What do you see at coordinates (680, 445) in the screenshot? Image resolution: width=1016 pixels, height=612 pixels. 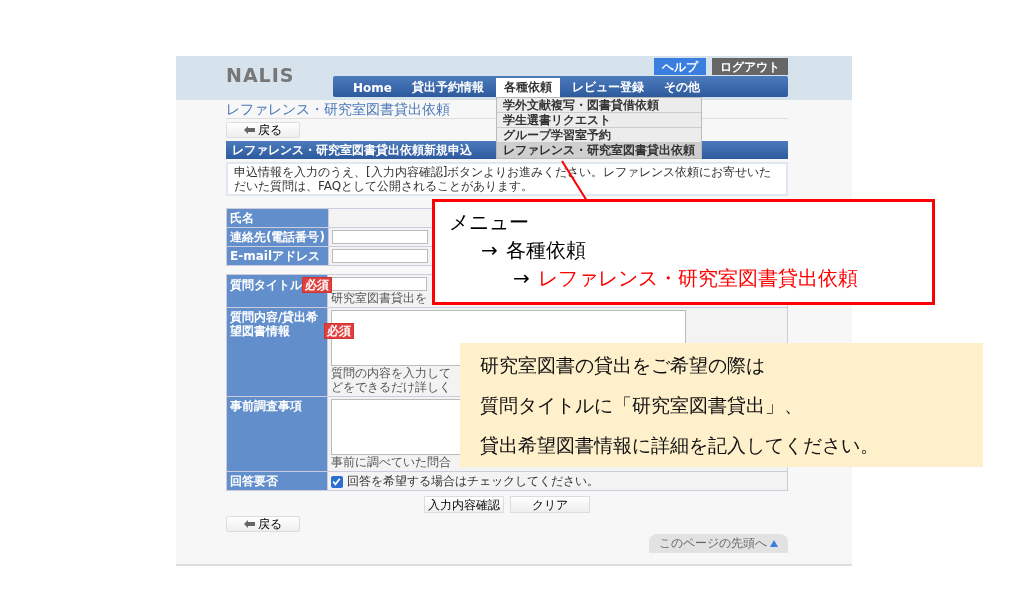 I see `note-text: 貸出希望図書情報に詳細を記入してください。` at bounding box center [680, 445].